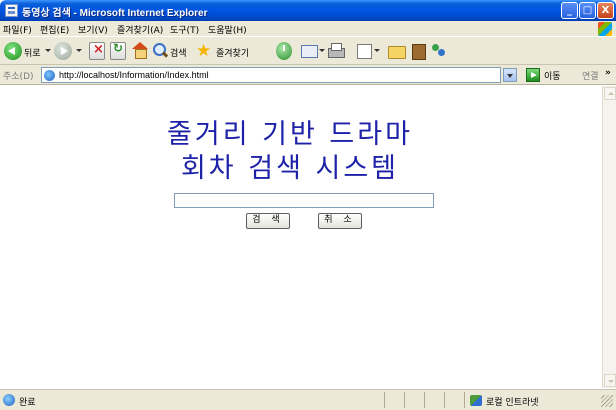 Image resolution: width=616 pixels, height=410 pixels. I want to click on back-dropdown-icon, so click(48, 50).